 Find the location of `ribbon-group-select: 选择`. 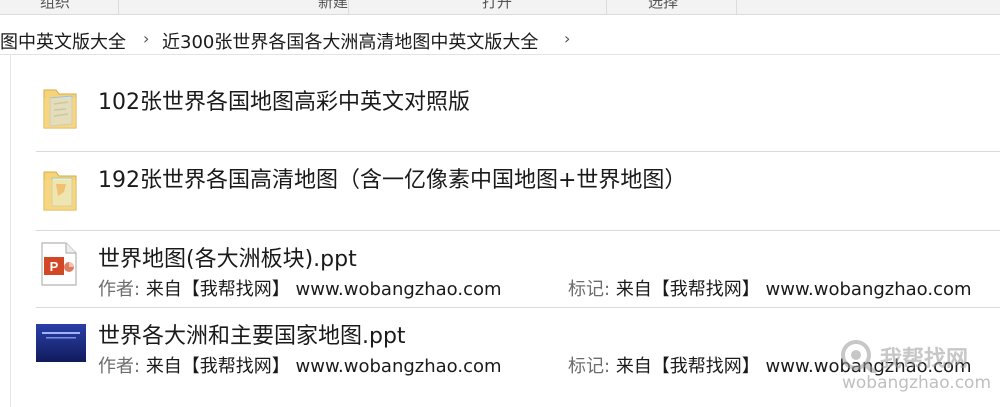

ribbon-group-select: 选择 is located at coordinates (671, 7).